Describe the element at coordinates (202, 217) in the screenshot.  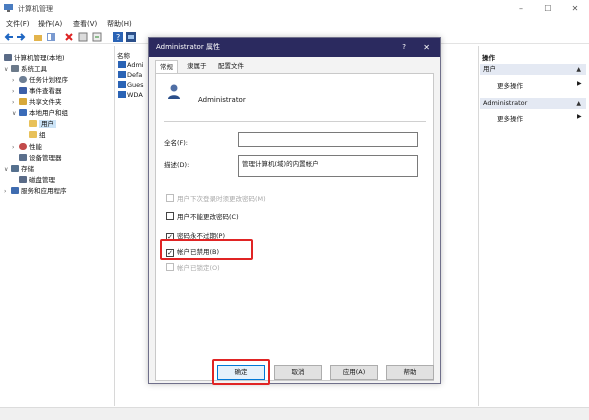
I see `cannot-change-password-checkbox: 用户不能更改密码(C)` at that location.